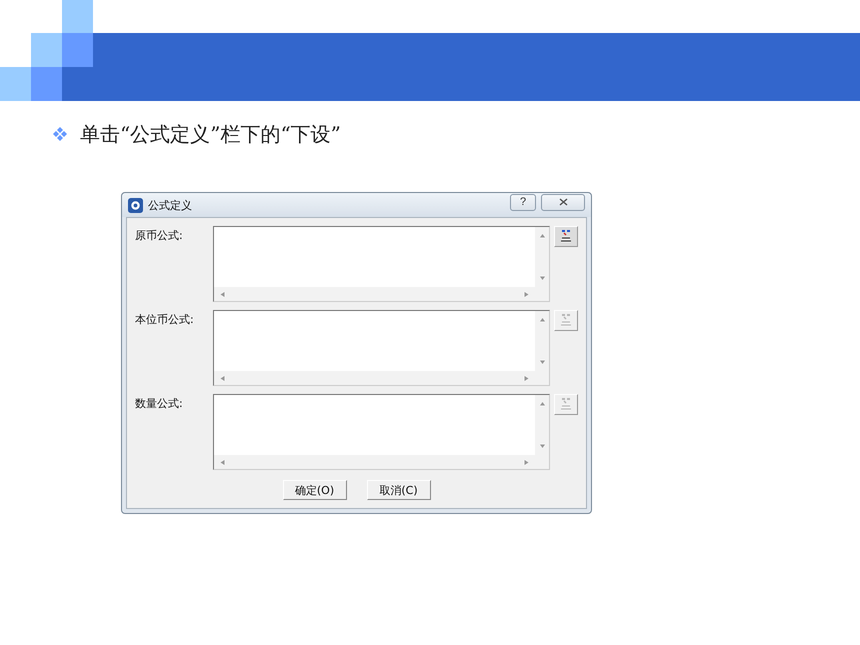 Image resolution: width=860 pixels, height=645 pixels. I want to click on field-label: 数量公式:, so click(159, 404).